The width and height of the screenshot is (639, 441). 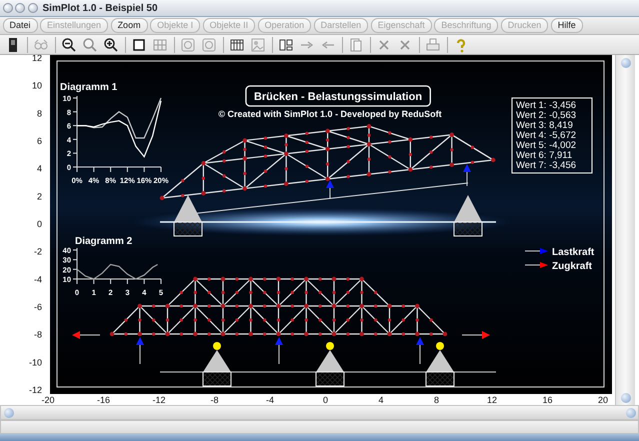 I want to click on zoom-in-icon, so click(x=111, y=44).